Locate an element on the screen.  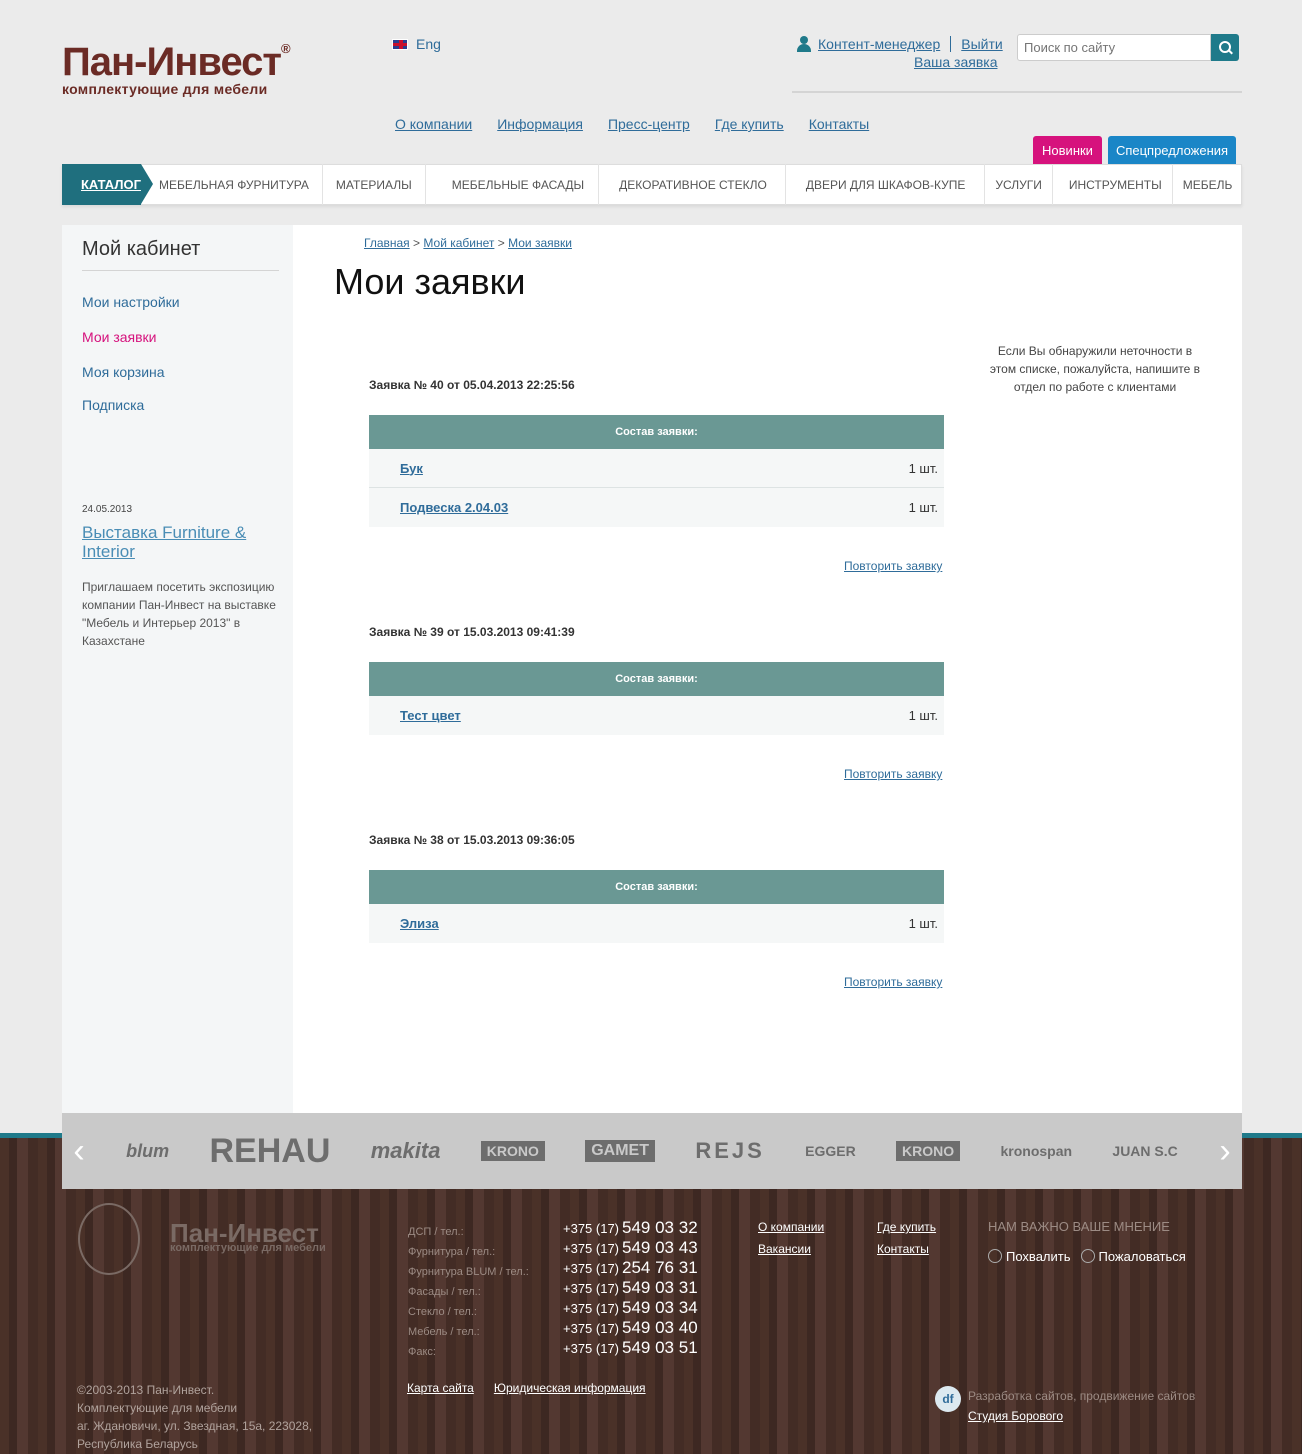
table-row: Элиза 1 шт. is located at coordinates (656, 923).